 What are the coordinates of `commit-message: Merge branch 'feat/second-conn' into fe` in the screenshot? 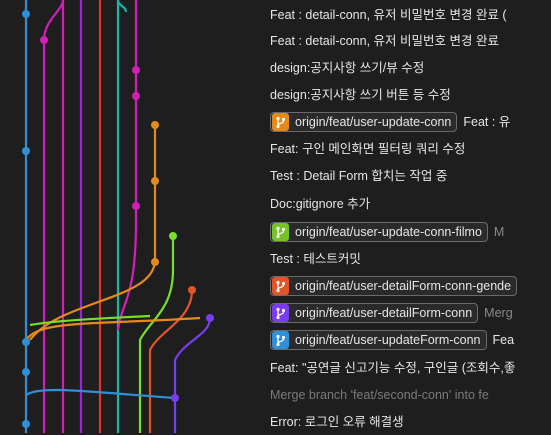 It's located at (379, 395).